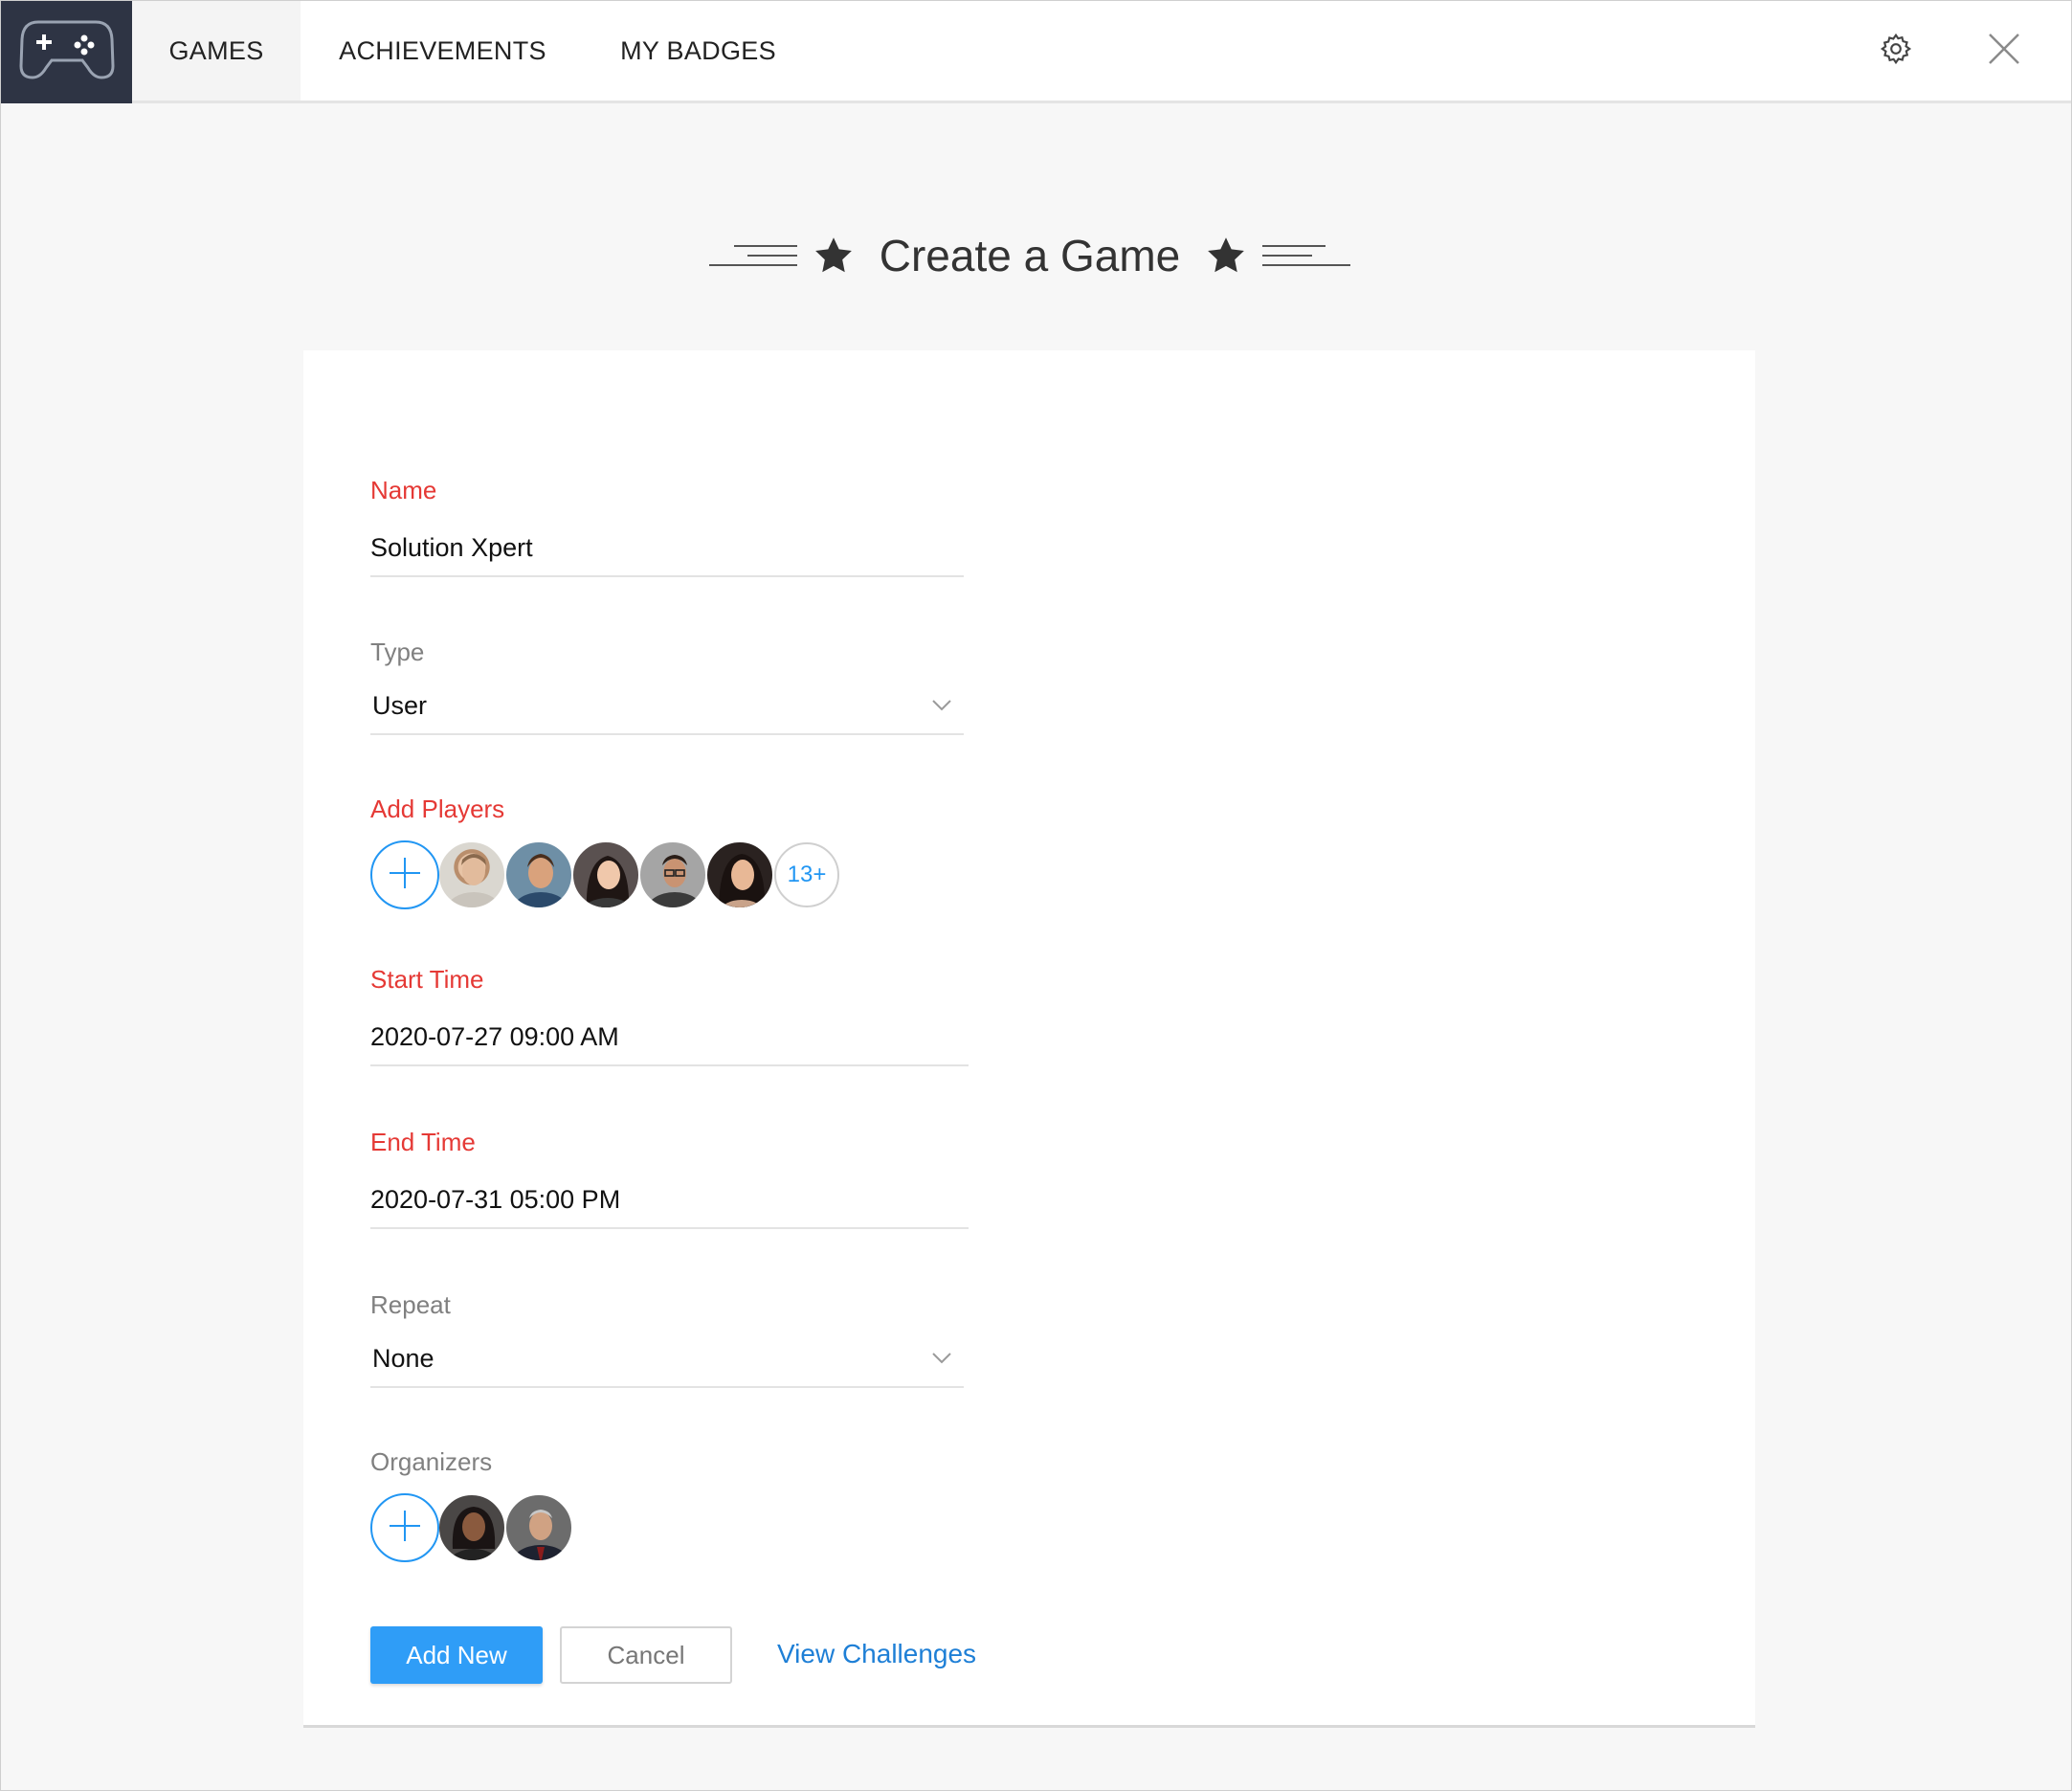 This screenshot has height=1791, width=2072. I want to click on name-field: Name Solution Xpert, so click(667, 526).